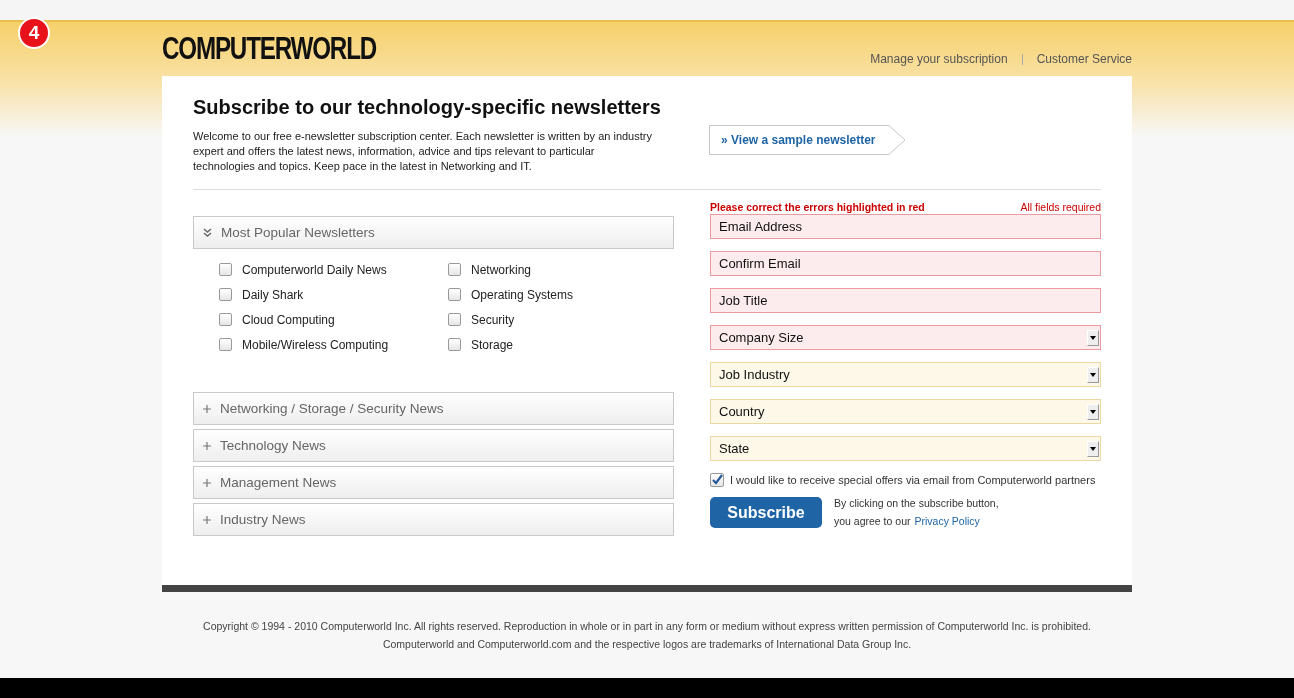 This screenshot has width=1294, height=698. Describe the element at coordinates (315, 344) in the screenshot. I see `newsletter-label: Mobile/Wireless Computing` at that location.